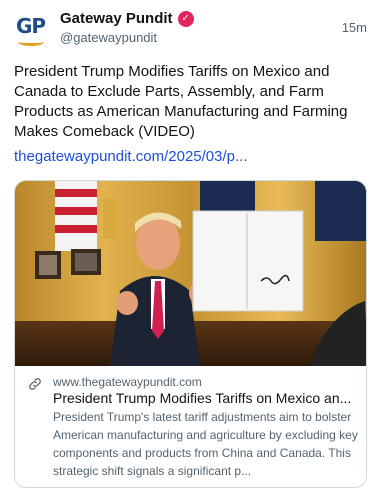 This screenshot has width=381, height=500. I want to click on link-icon, so click(35, 384).